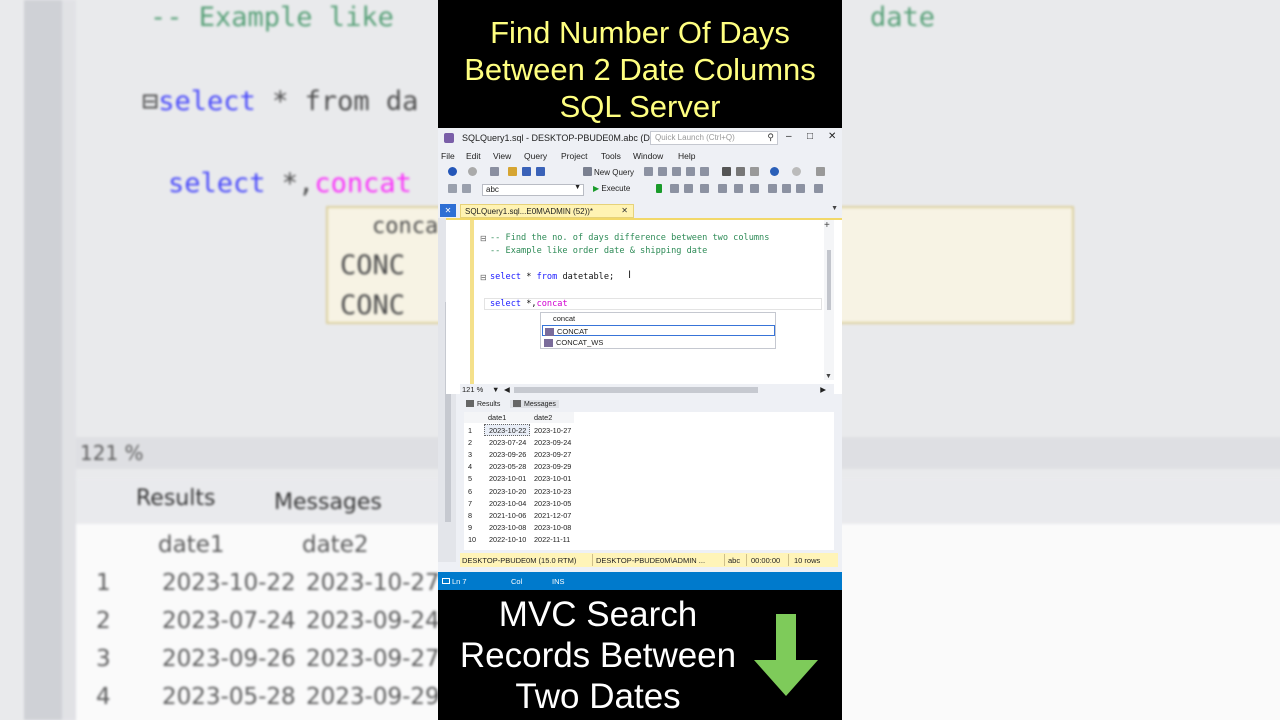  Describe the element at coordinates (829, 280) in the screenshot. I see `scroll-thumb` at that location.